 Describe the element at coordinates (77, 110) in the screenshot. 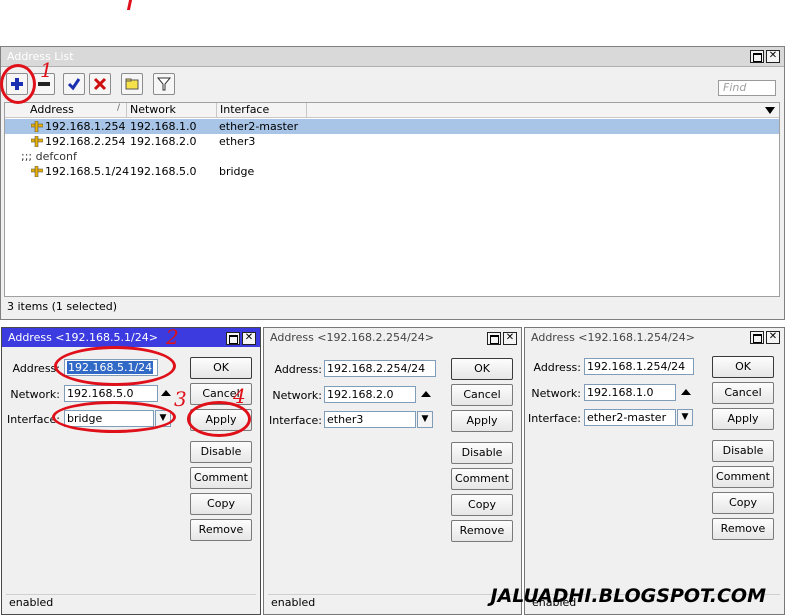

I see `column-header-address: Address` at that location.